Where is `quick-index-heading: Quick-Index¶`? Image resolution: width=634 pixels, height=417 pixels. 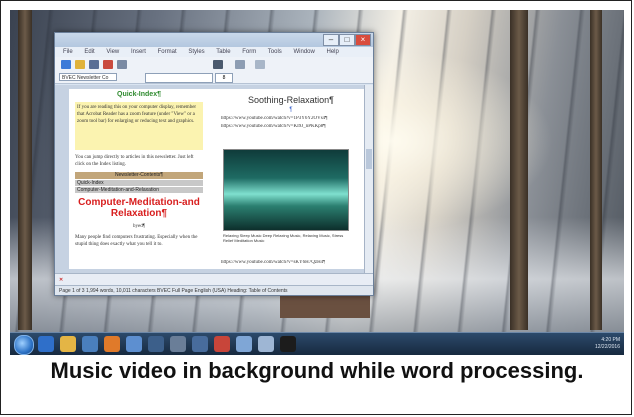
quick-index-heading: Quick-Index¶ is located at coordinates (139, 94).